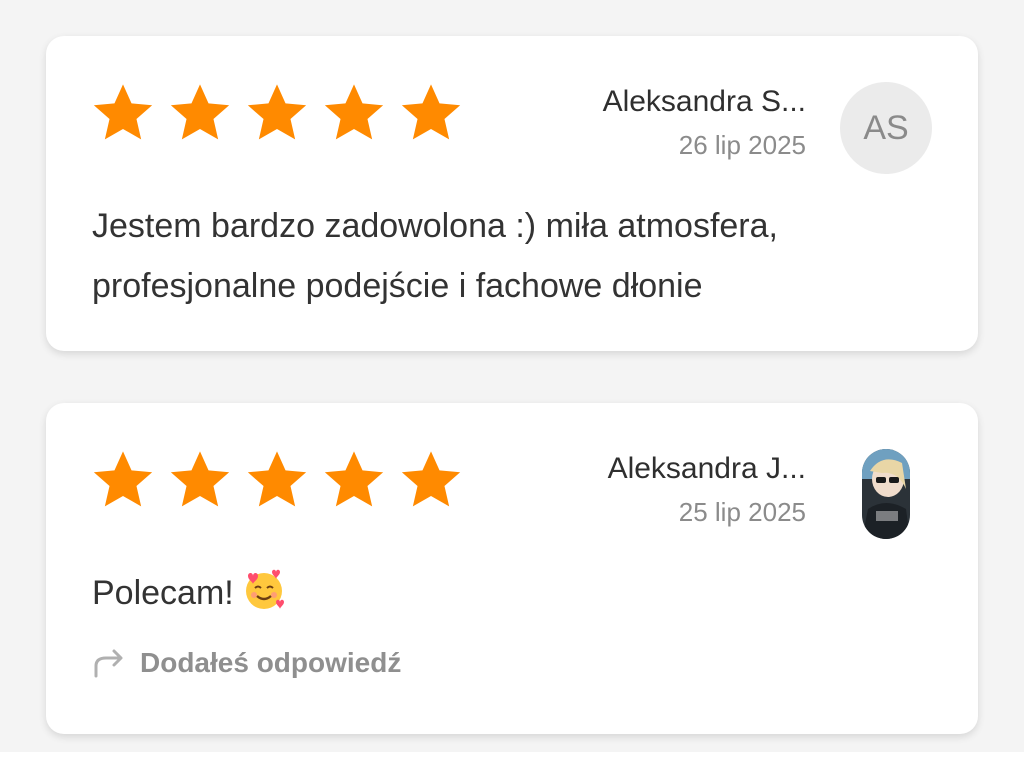  Describe the element at coordinates (707, 488) in the screenshot. I see `review-author: Aleksandra J... 25 lip 2025` at that location.